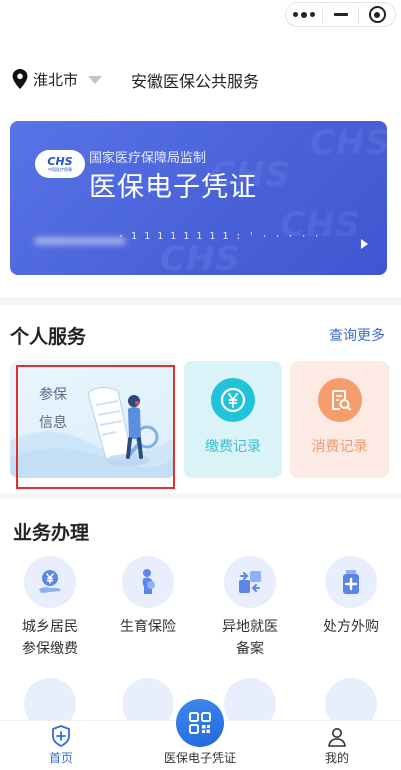 The height and width of the screenshot is (770, 401). Describe the element at coordinates (199, 758) in the screenshot. I see `nav-e-voucher-label: 医保电子凭证` at that location.